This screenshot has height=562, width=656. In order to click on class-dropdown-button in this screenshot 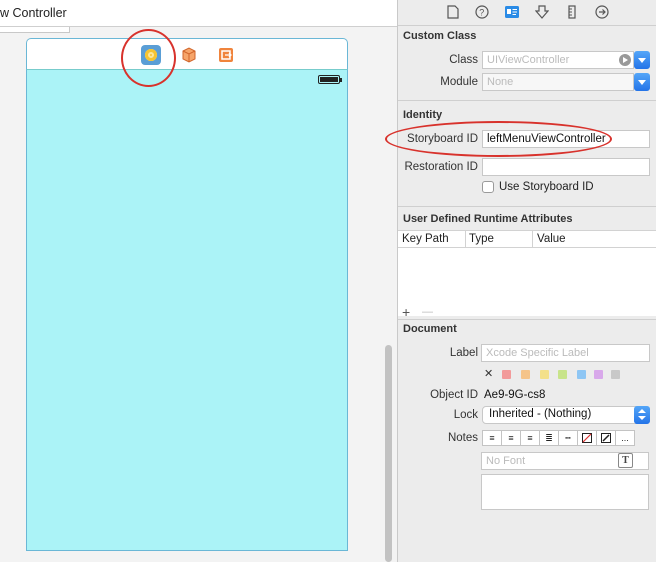, I will do `click(642, 60)`.